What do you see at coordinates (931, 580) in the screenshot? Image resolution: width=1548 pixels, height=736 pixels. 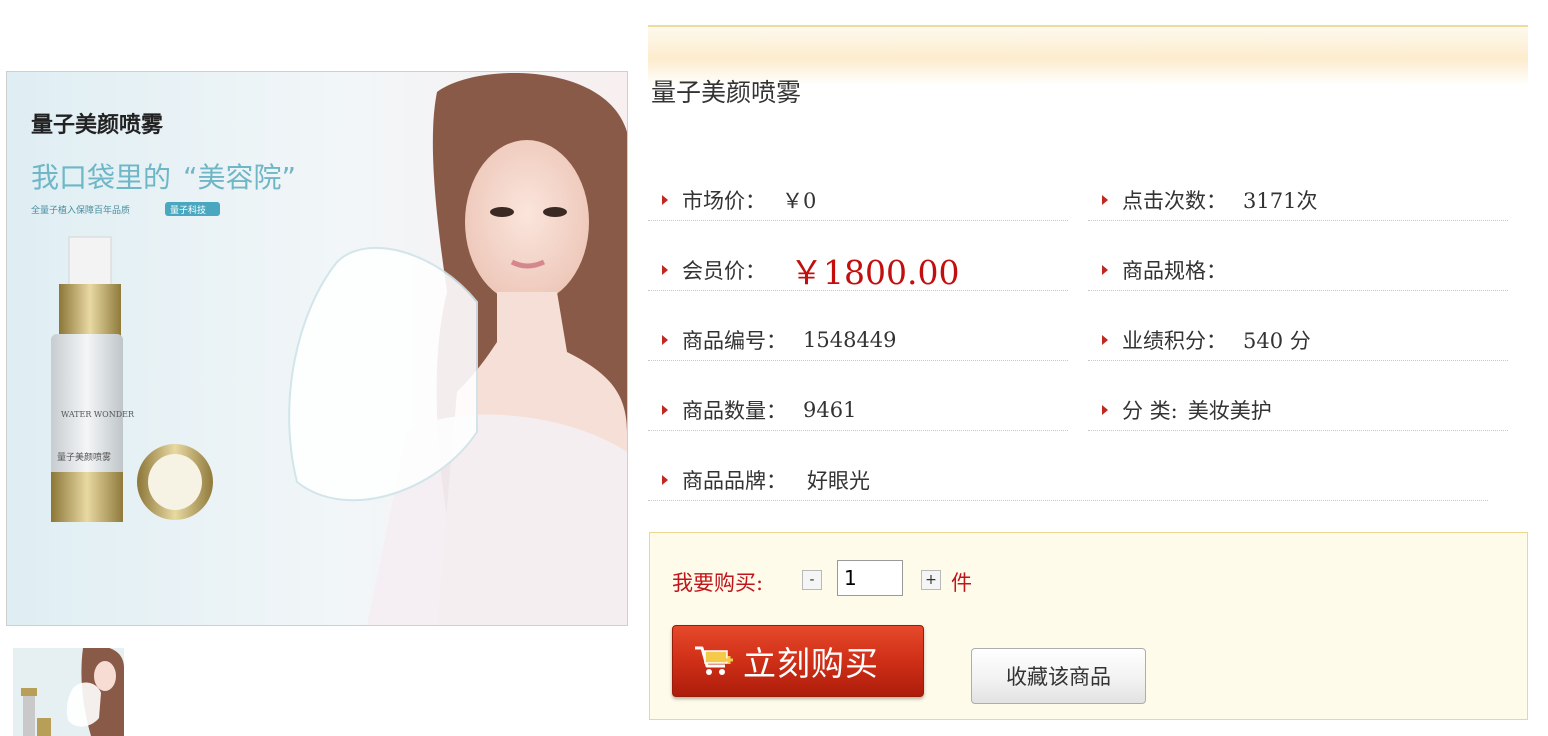 I see `quantity-increase-button: +` at bounding box center [931, 580].